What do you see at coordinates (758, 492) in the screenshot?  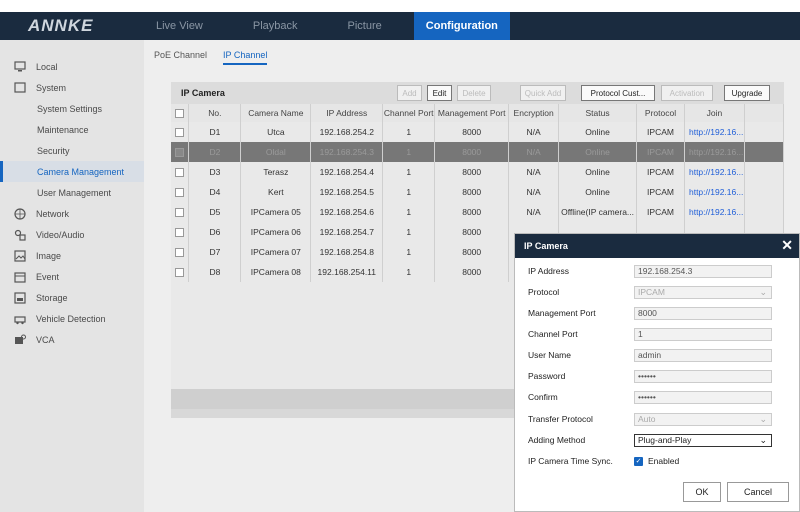 I see `cancel-button: Cancel` at bounding box center [758, 492].